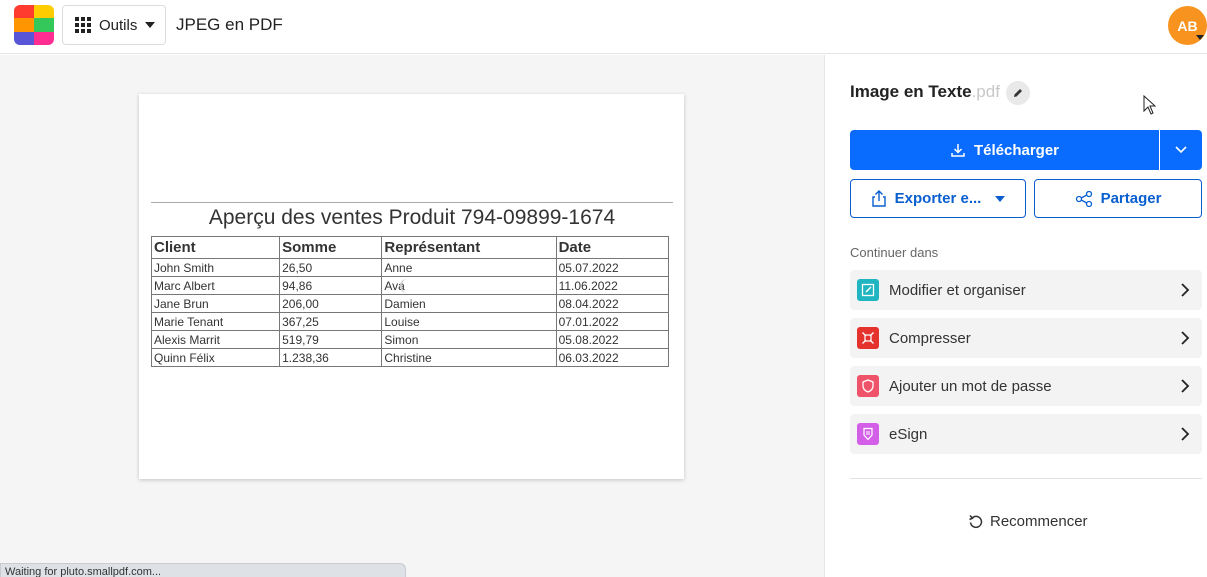 This screenshot has height=577, width=1207. What do you see at coordinates (331, 285) in the screenshot?
I see `table-cell: 94,86` at bounding box center [331, 285].